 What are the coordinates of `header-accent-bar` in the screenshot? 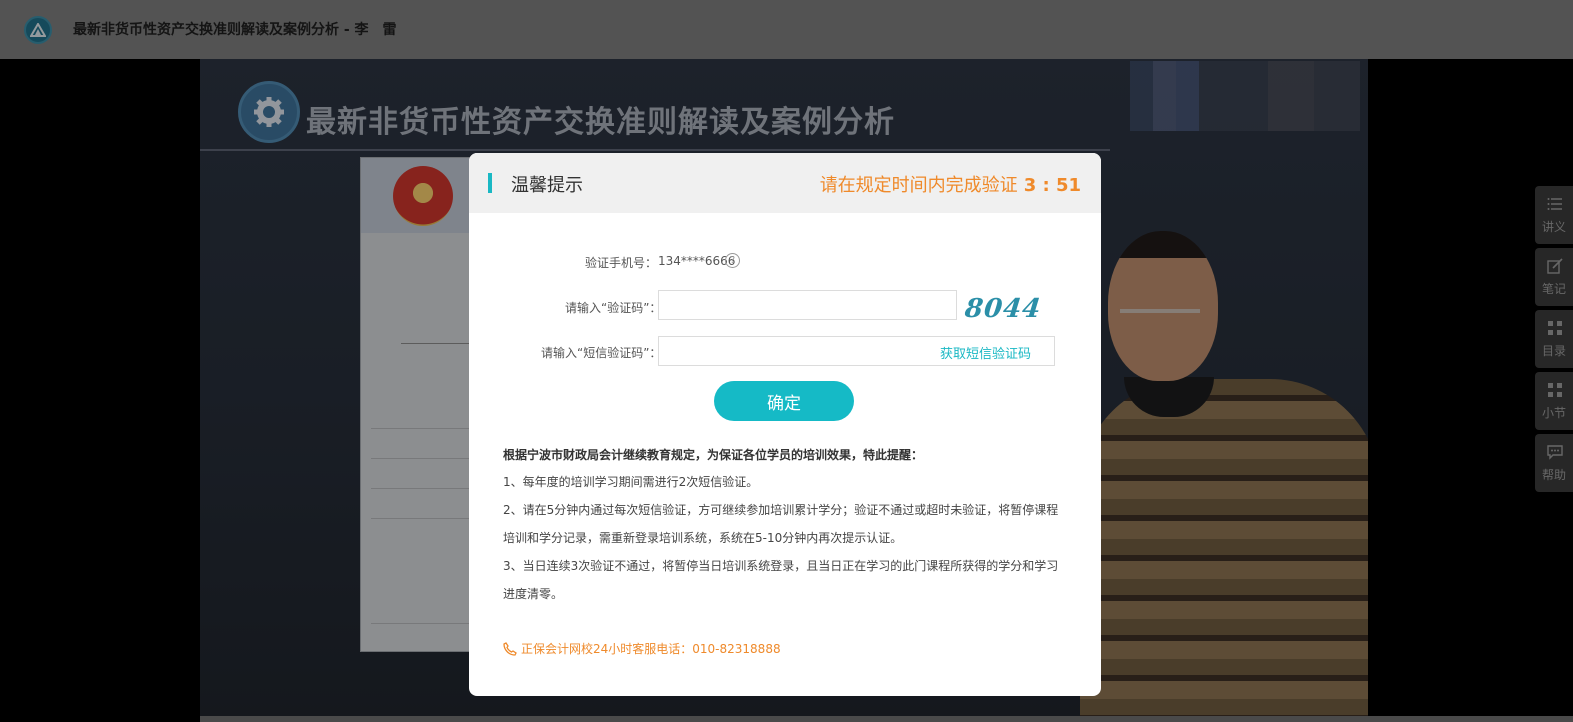 It's located at (490, 183).